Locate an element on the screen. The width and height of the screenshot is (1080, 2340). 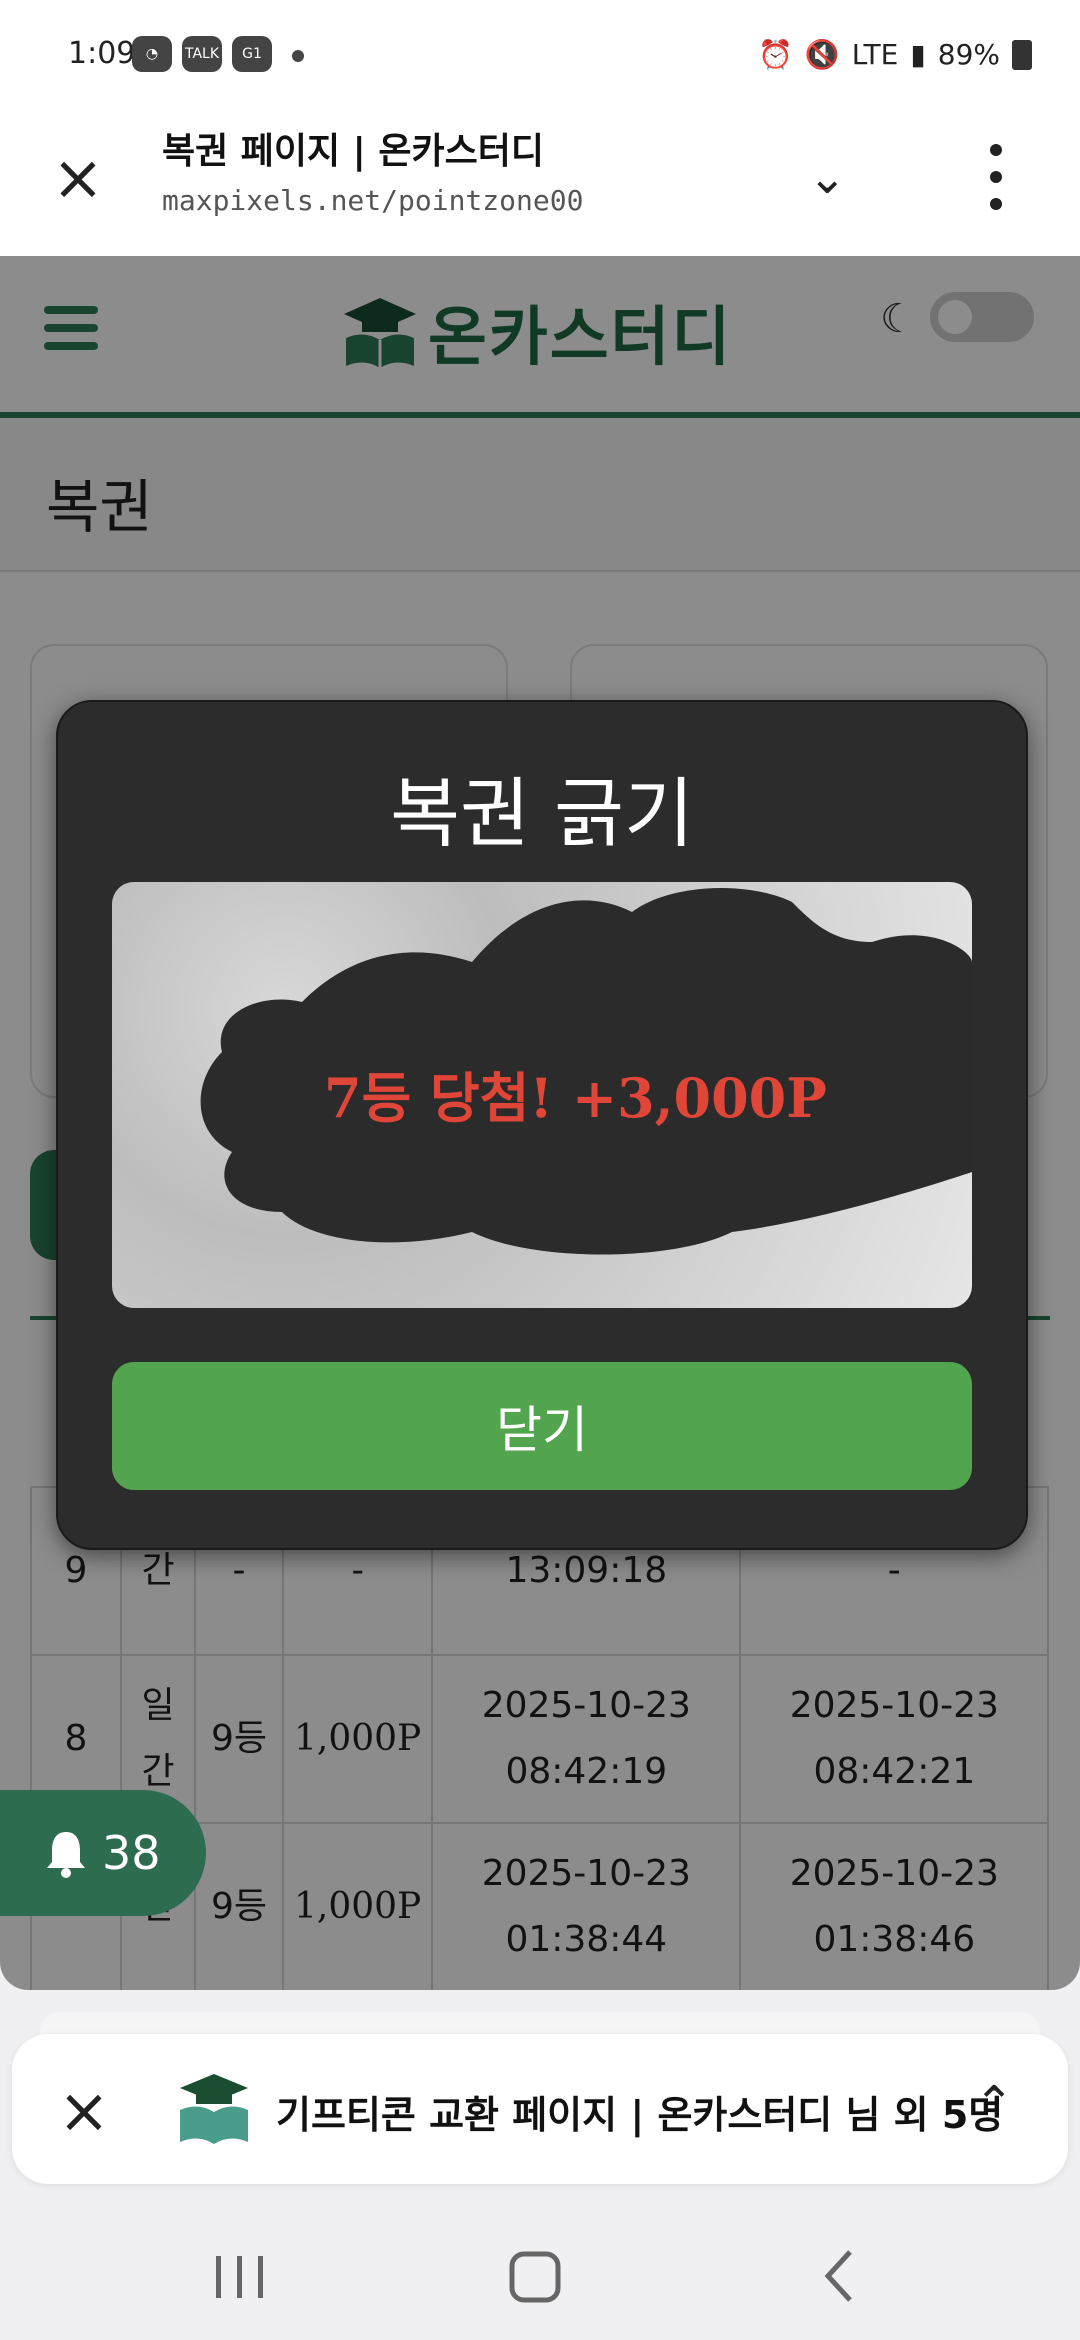
battery-icon is located at coordinates (1022, 54).